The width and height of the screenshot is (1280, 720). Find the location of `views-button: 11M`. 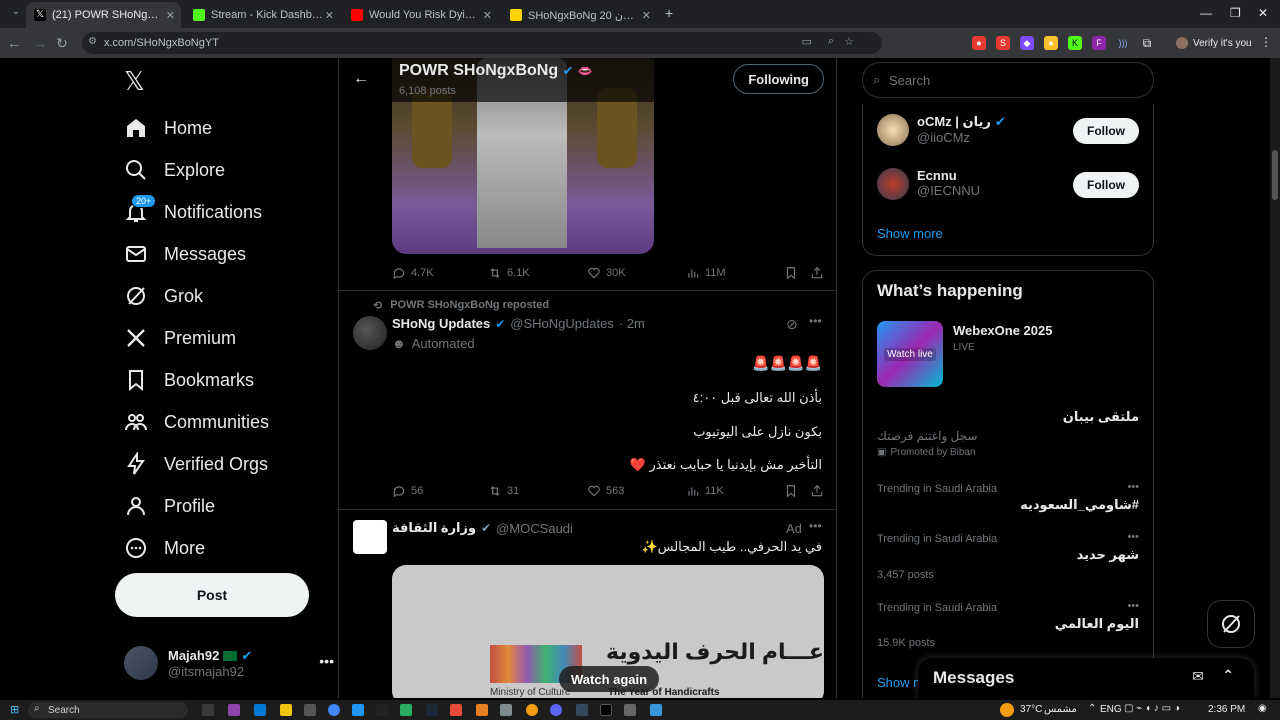

views-button: 11M is located at coordinates (706, 273).